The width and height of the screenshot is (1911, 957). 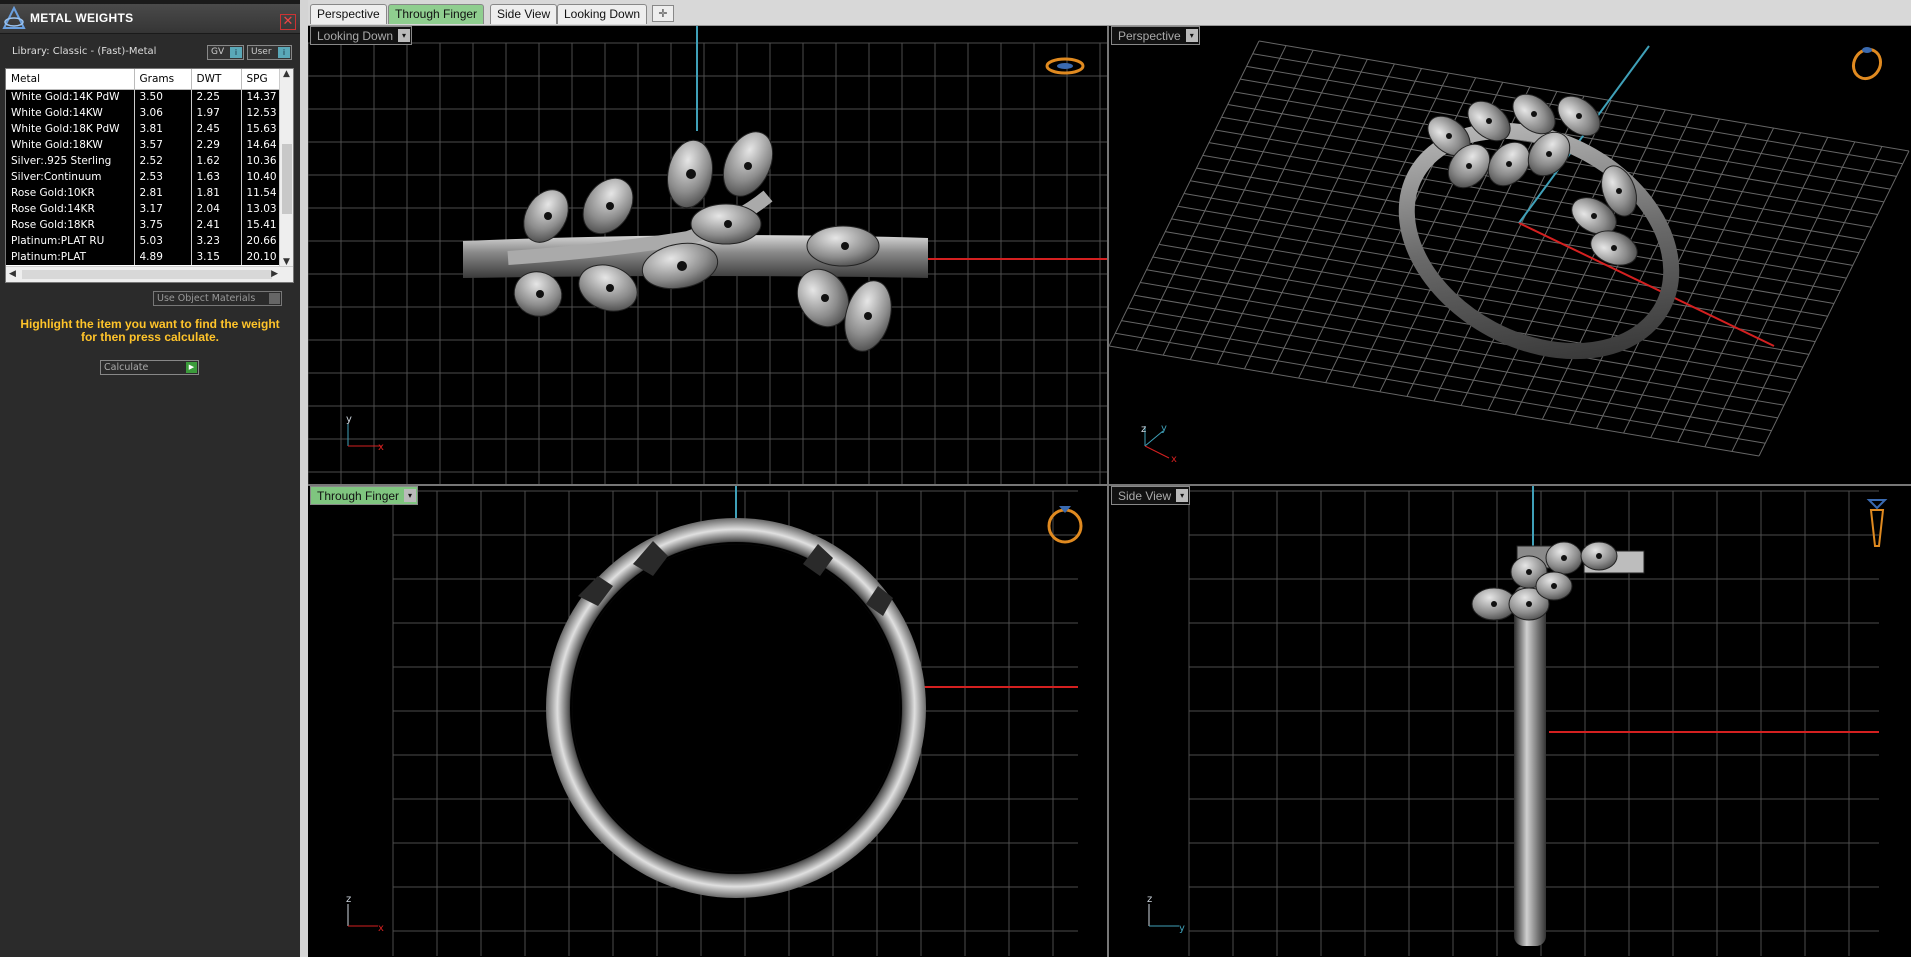 What do you see at coordinates (144, 97) in the screenshot?
I see `table-row: White Gold:14K PdW 3.50 2.25 14.37` at bounding box center [144, 97].